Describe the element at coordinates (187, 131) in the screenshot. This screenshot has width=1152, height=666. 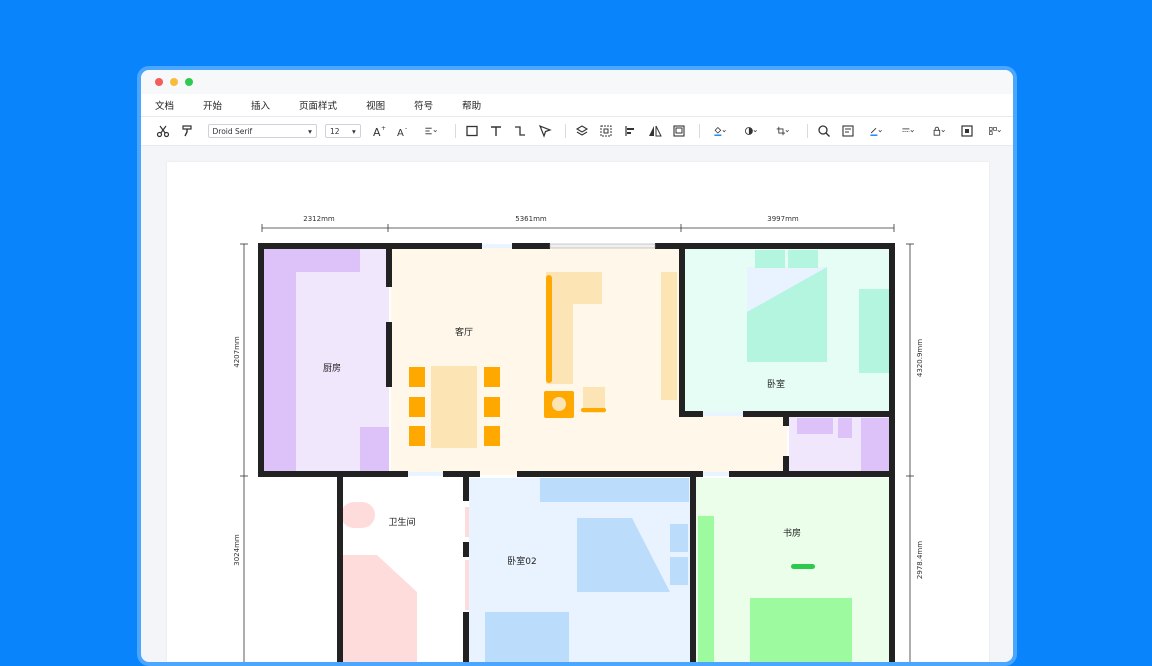
I see `format-painter-icon` at that location.